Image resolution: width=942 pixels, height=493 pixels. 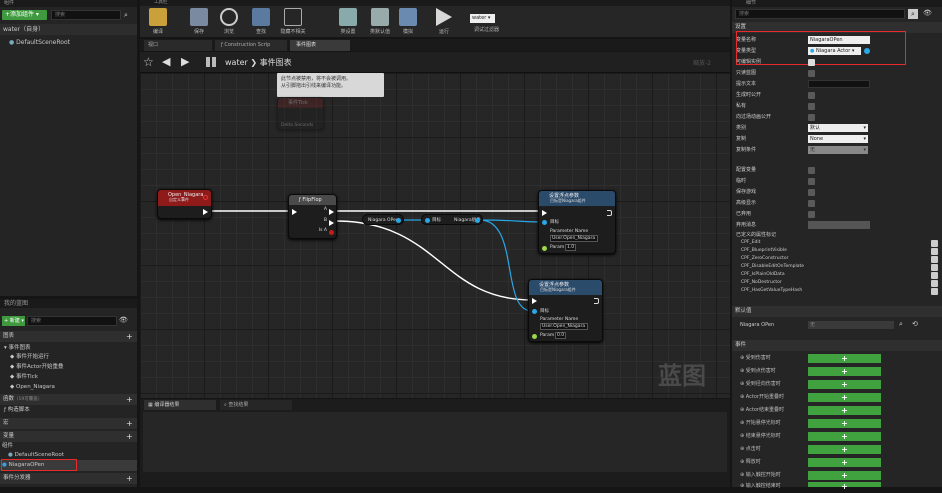 What do you see at coordinates (68, 29) in the screenshot?
I see `component-root-item: water（自身）` at bounding box center [68, 29].